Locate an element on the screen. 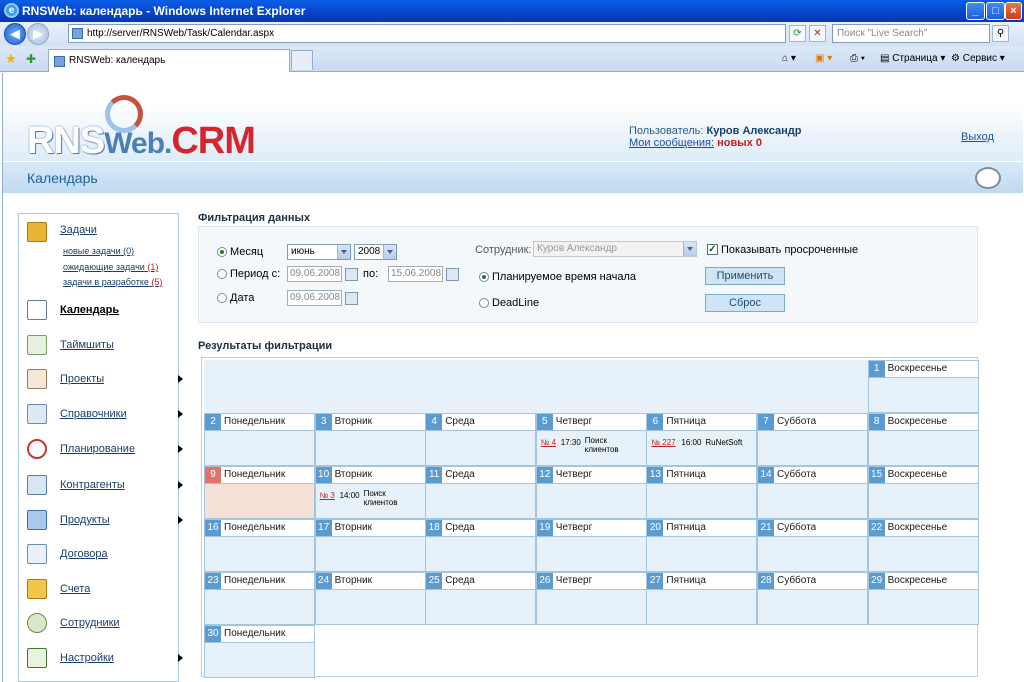 Image resolution: width=1024 pixels, height=682 pixels. day-name: Пятница is located at coordinates (686, 474).